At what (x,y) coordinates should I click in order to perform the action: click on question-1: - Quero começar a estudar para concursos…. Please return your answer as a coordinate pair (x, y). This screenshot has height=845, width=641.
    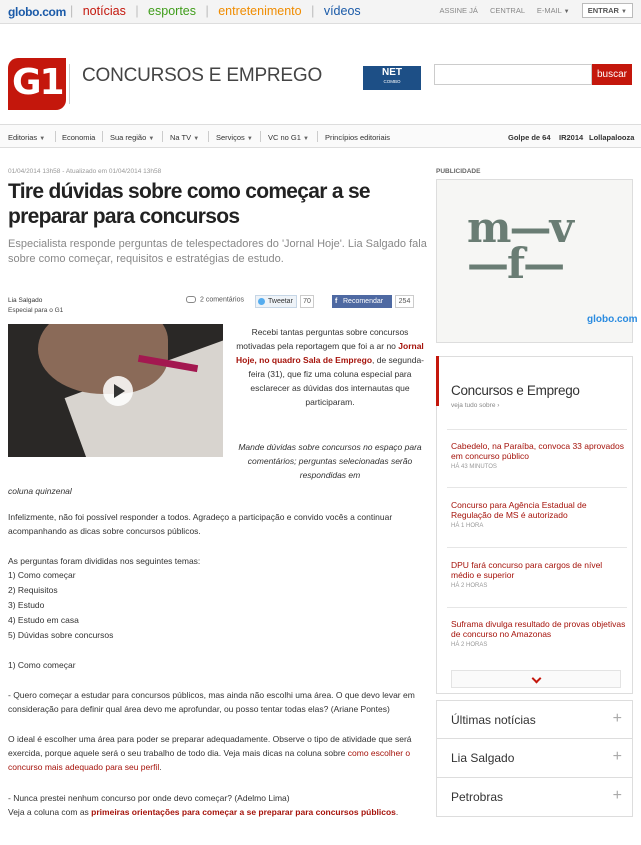
    Looking at the image, I should click on (218, 702).